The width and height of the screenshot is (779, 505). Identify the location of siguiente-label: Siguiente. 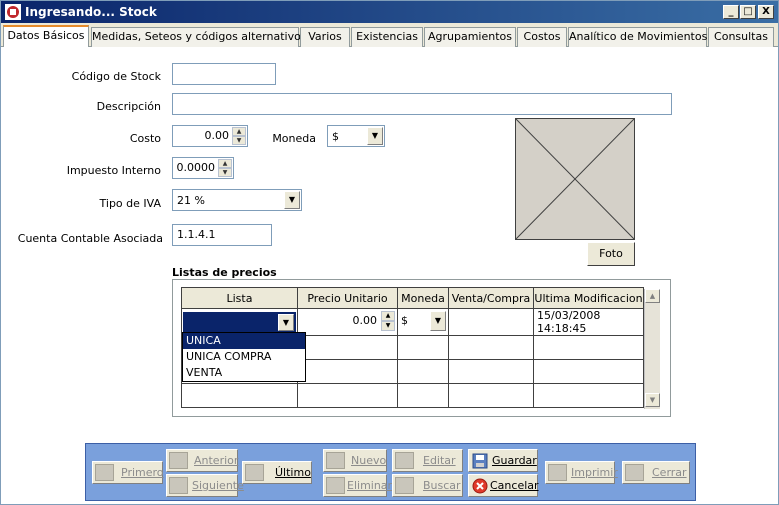
(218, 485).